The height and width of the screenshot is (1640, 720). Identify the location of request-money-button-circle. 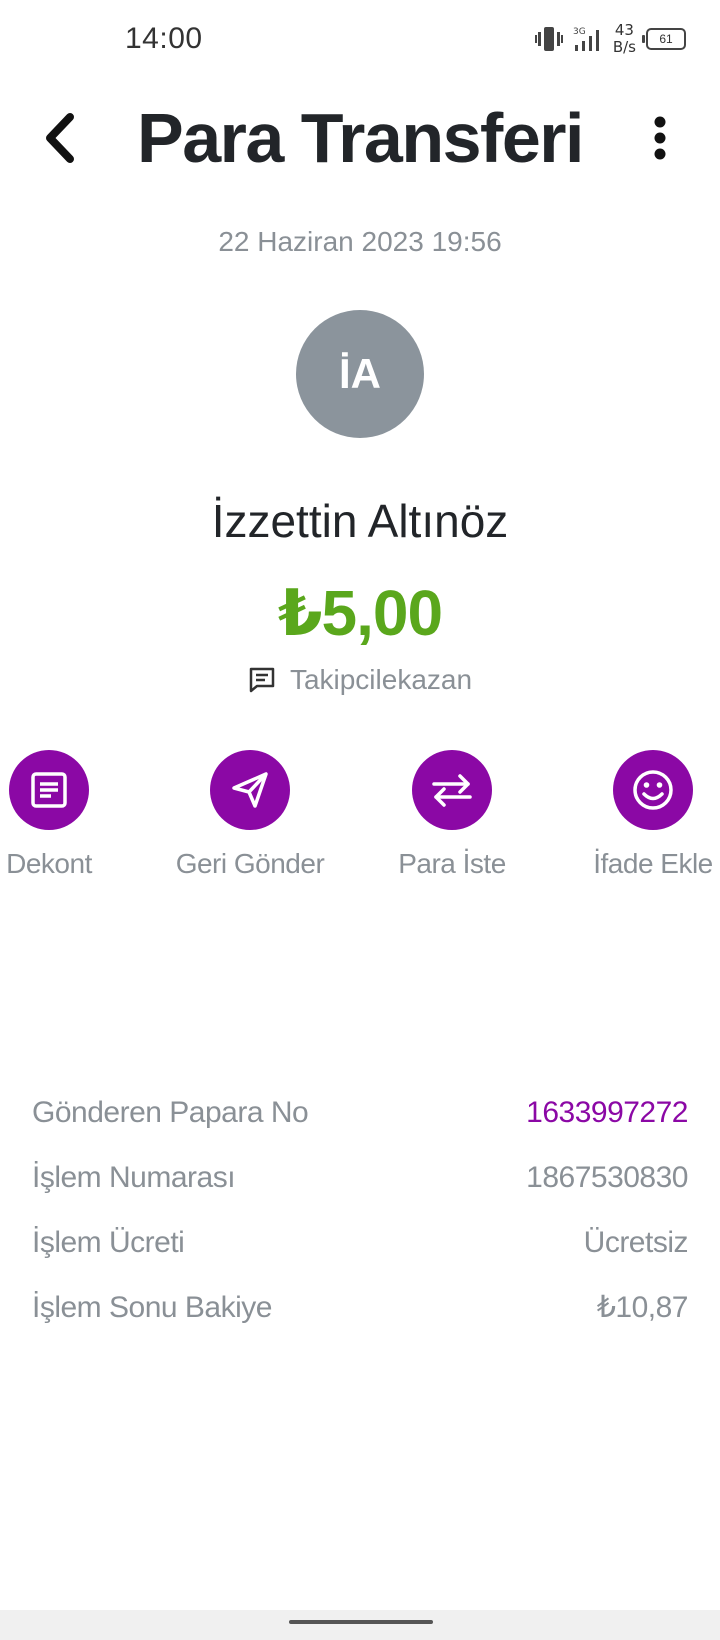
(452, 790).